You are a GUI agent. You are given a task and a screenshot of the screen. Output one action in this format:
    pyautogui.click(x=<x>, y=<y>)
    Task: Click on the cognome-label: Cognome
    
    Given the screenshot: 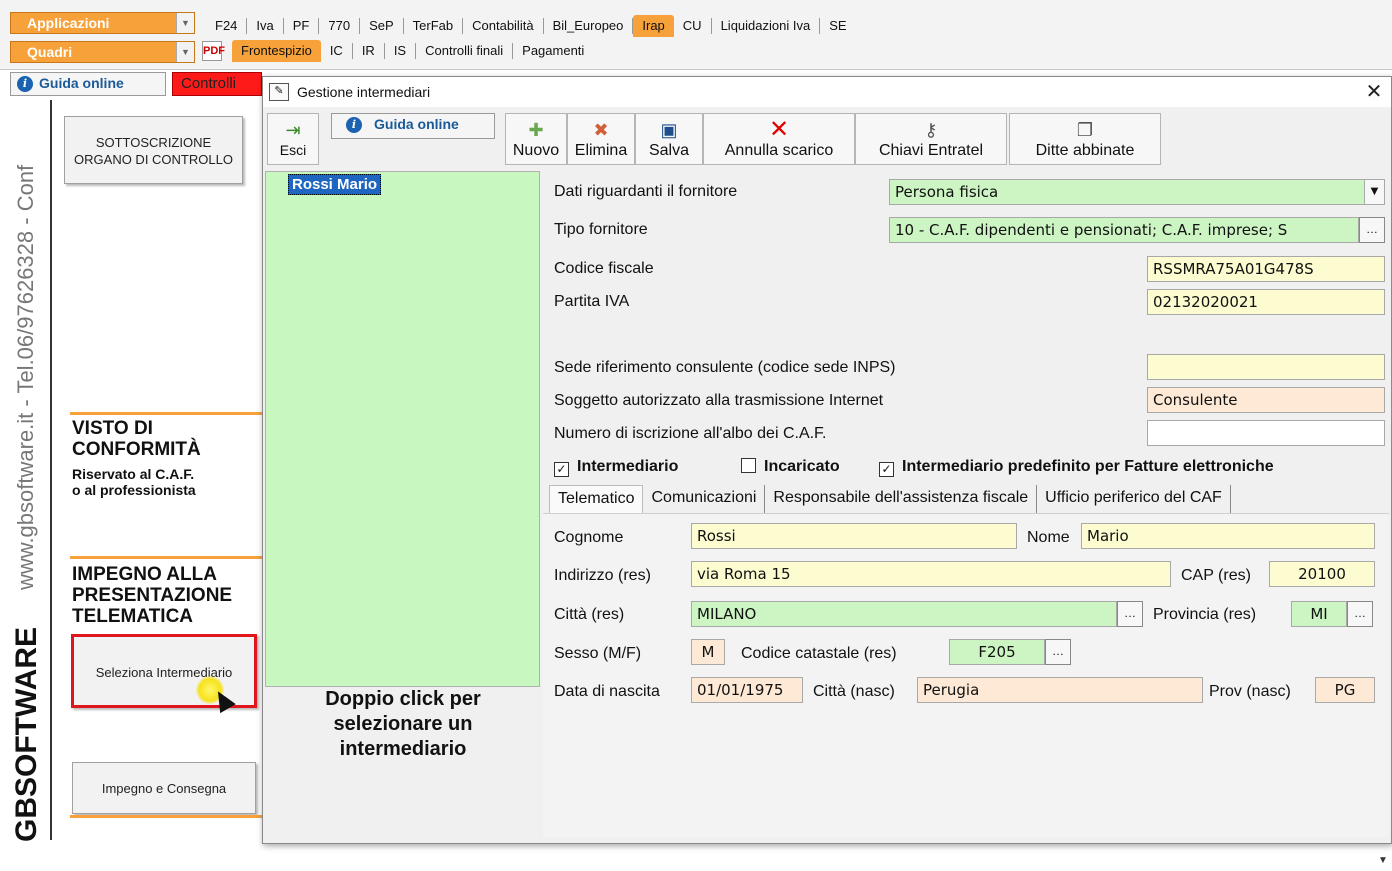 What is the action you would take?
    pyautogui.click(x=589, y=537)
    